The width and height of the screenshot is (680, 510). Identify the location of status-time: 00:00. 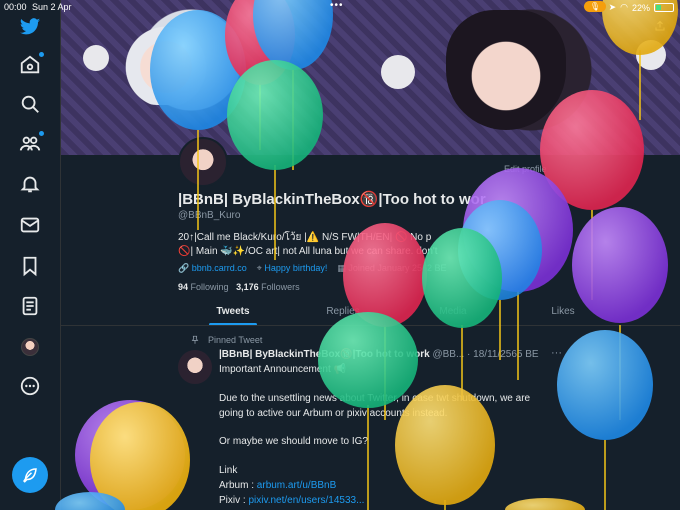
(15, 7).